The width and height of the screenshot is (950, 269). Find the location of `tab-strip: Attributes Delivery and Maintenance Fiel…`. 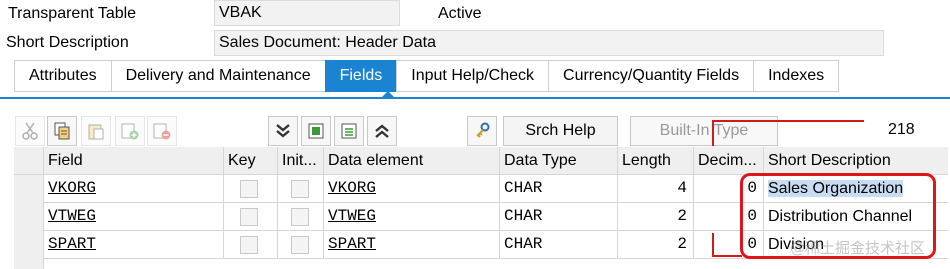

tab-strip: Attributes Delivery and Maintenance Fiel… is located at coordinates (427, 76).